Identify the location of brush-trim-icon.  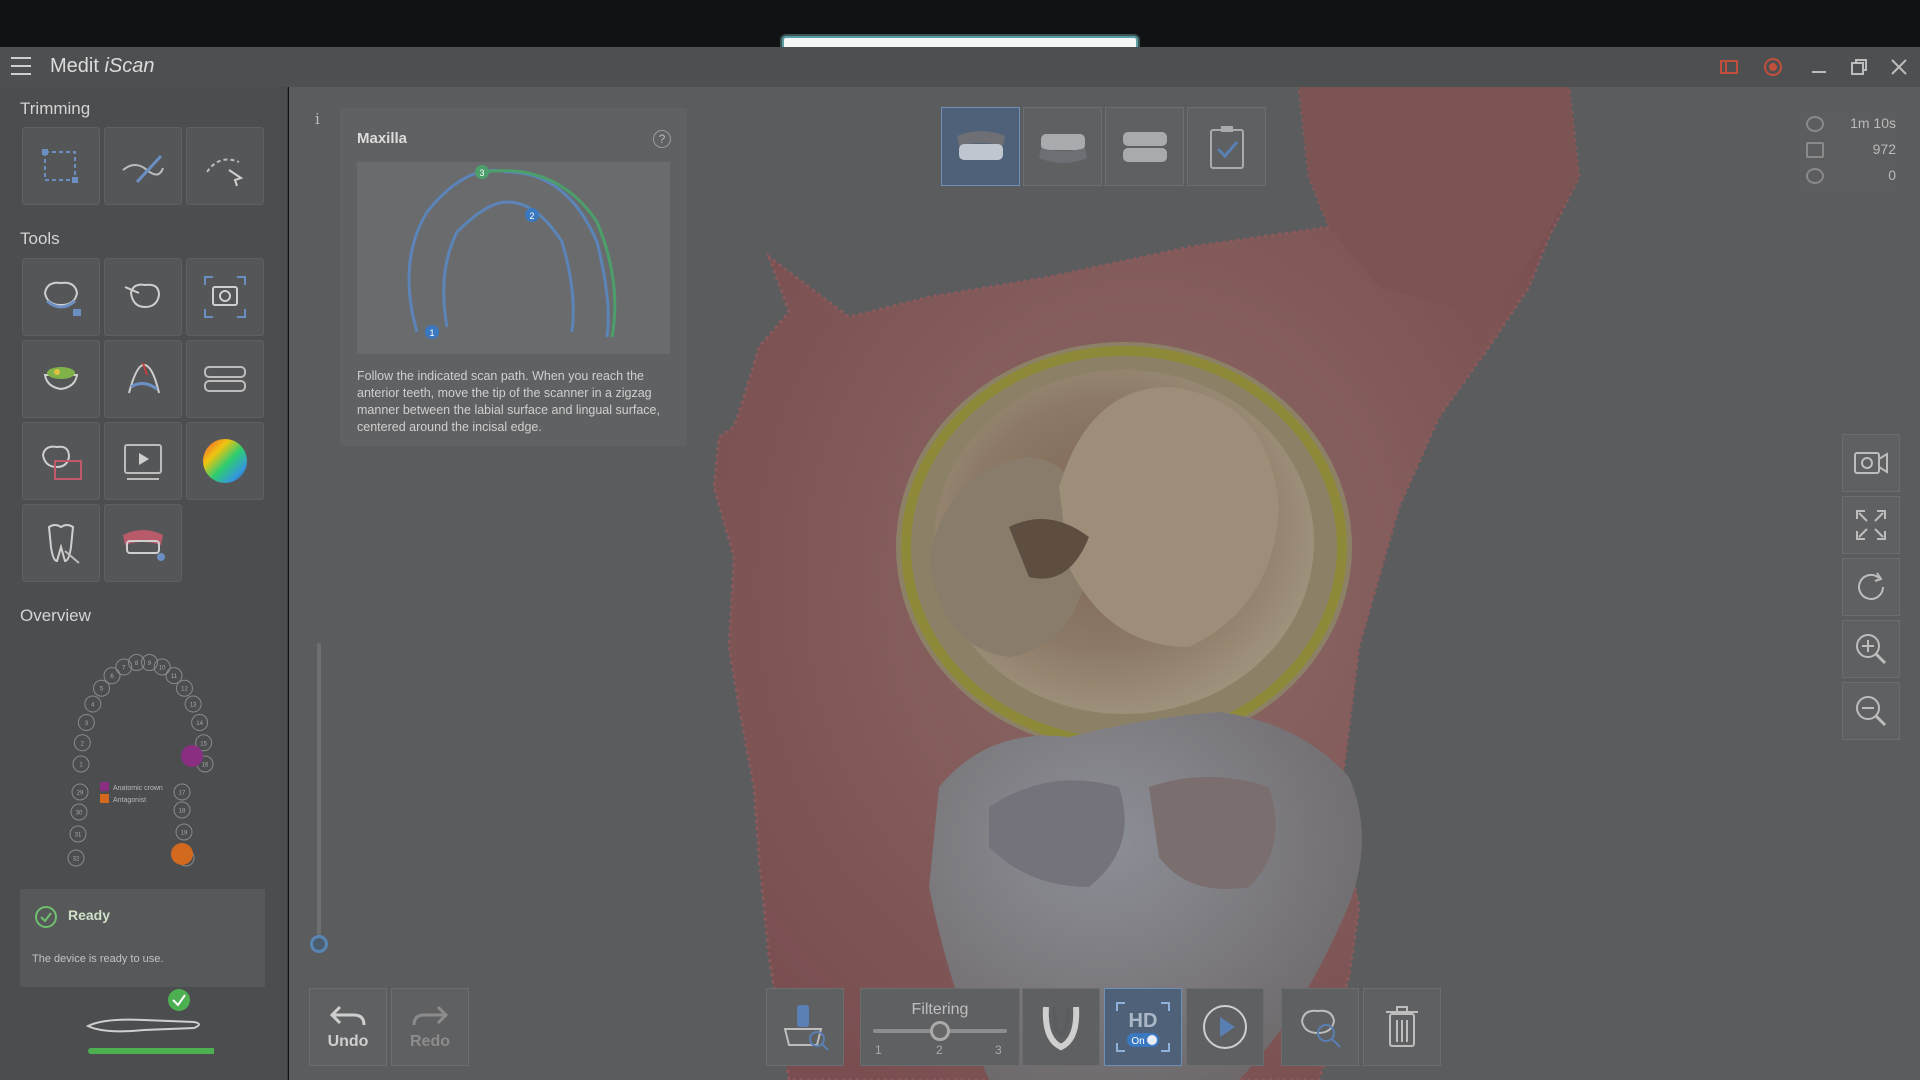
(143, 166).